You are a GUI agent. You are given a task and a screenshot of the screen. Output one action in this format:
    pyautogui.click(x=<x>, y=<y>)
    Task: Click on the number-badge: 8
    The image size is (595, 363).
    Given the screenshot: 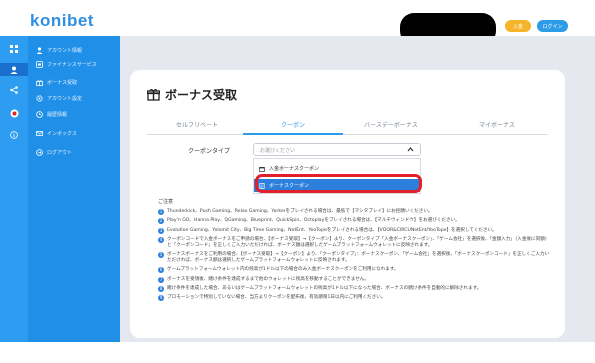 What is the action you would take?
    pyautogui.click(x=161, y=289)
    